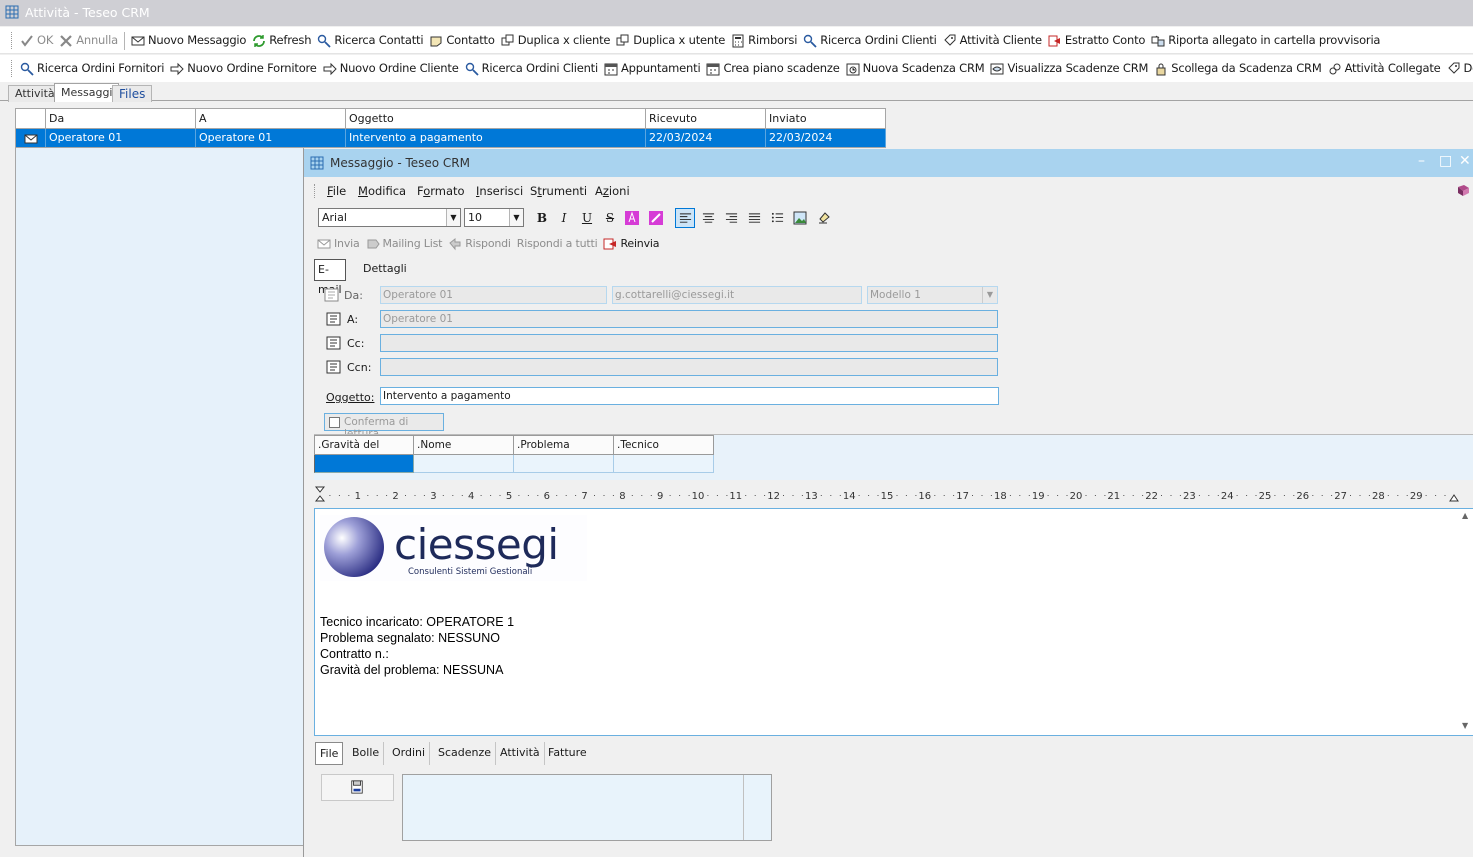  Describe the element at coordinates (31, 138) in the screenshot. I see `table-row-icon-cell` at that location.